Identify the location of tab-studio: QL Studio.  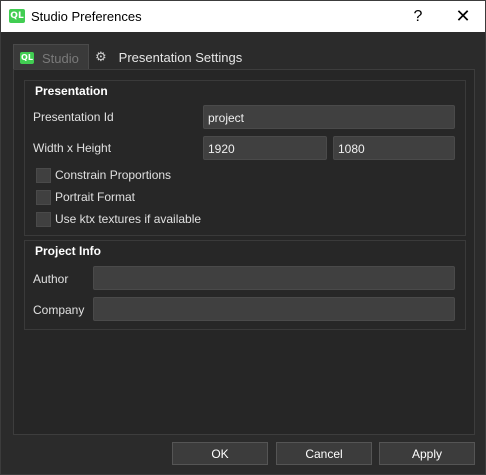
(51, 57).